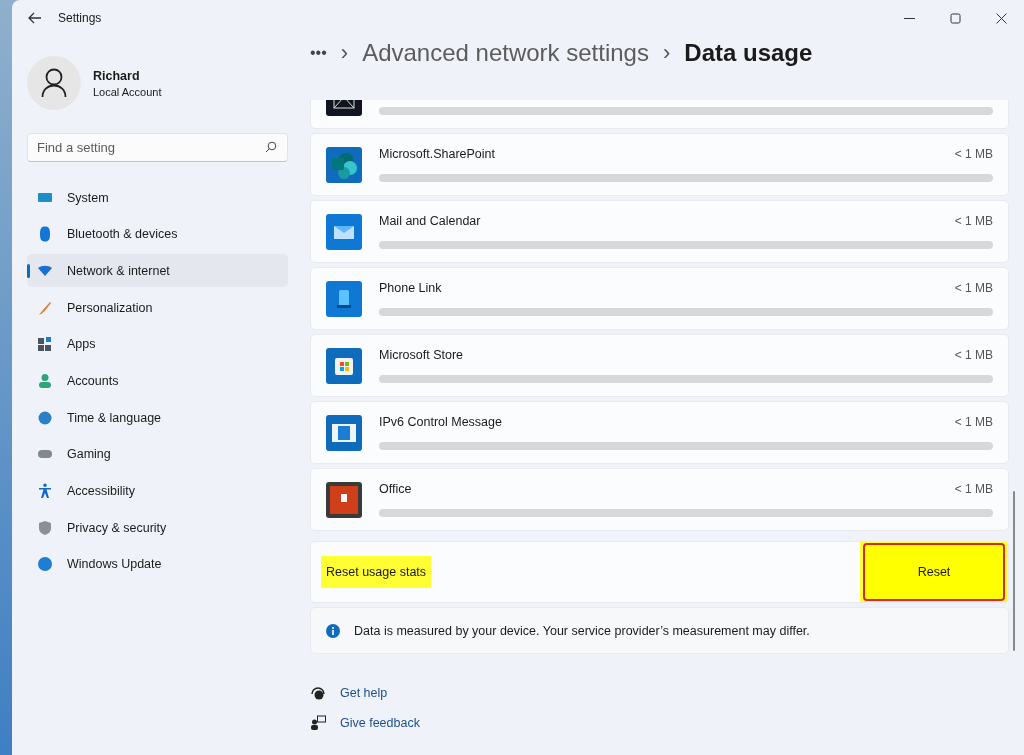 The image size is (1024, 755). Describe the element at coordinates (582, 630) in the screenshot. I see `info-text: Data is measured by your device. Your service provider’s measurement may differ.` at that location.